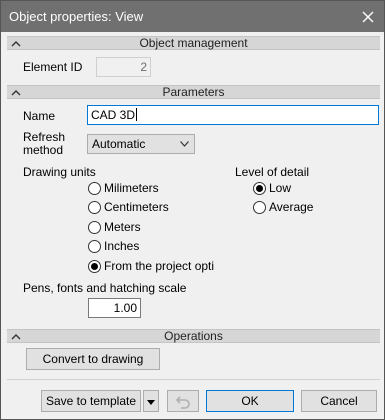  I want to click on footer-divider, so click(193, 379).